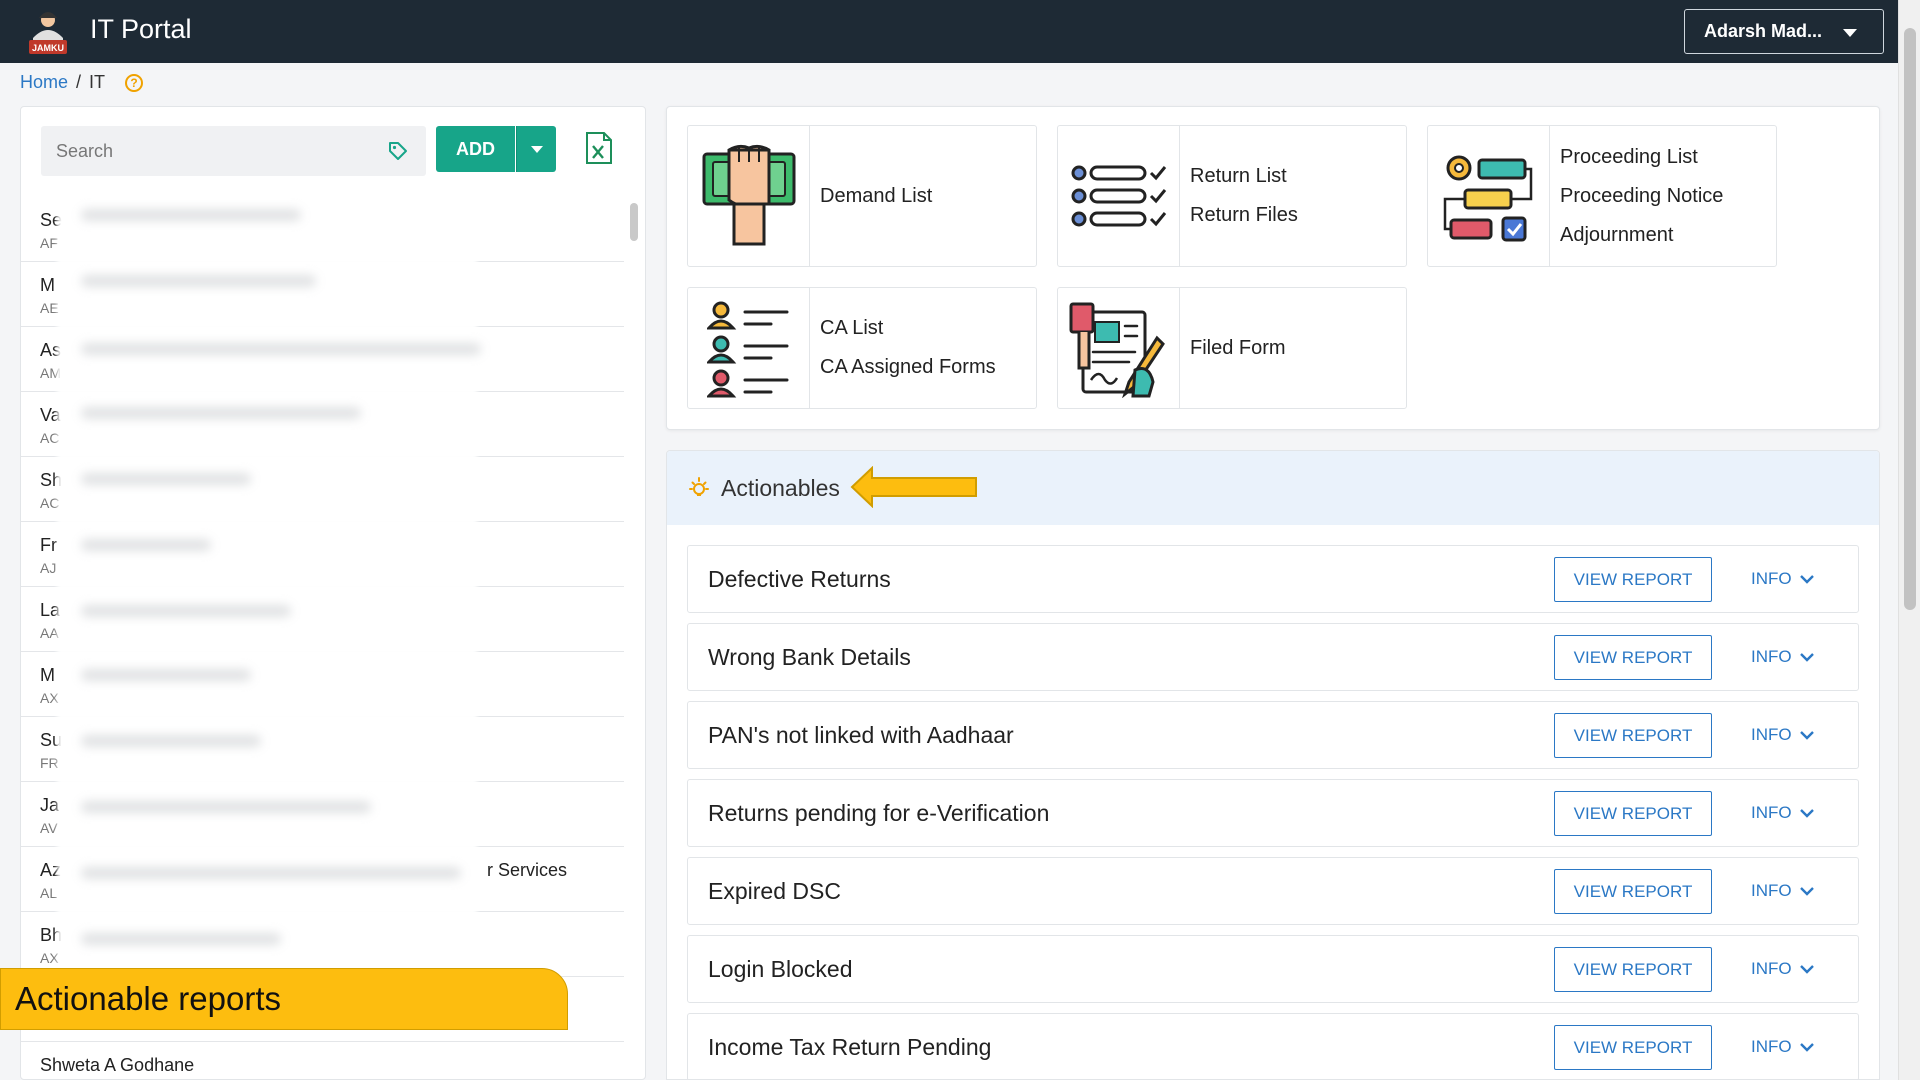 The width and height of the screenshot is (1920, 1080). I want to click on actionable-label: Returns pending for e-Verification, so click(879, 813).